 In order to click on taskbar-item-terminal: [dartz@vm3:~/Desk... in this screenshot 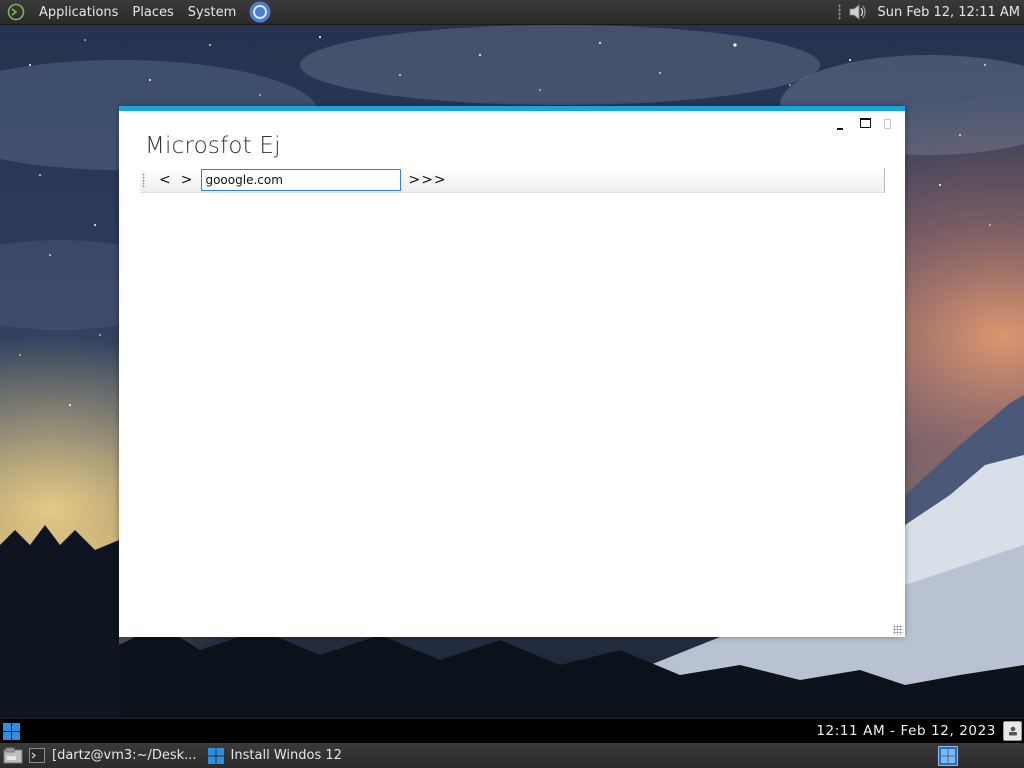, I will do `click(113, 755)`.